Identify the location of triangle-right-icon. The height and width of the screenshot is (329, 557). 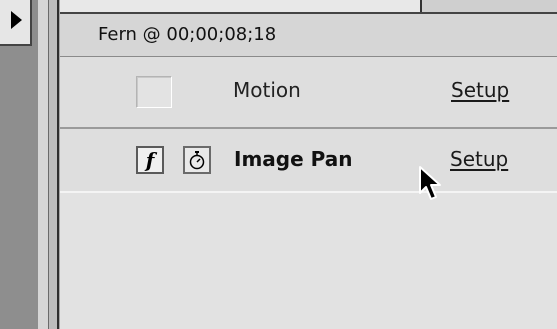
(16, 20).